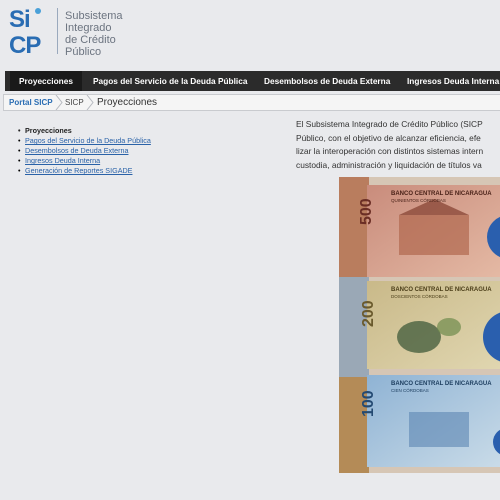  What do you see at coordinates (90, 40) in the screenshot?
I see `org-name-line: de Crédito` at bounding box center [90, 40].